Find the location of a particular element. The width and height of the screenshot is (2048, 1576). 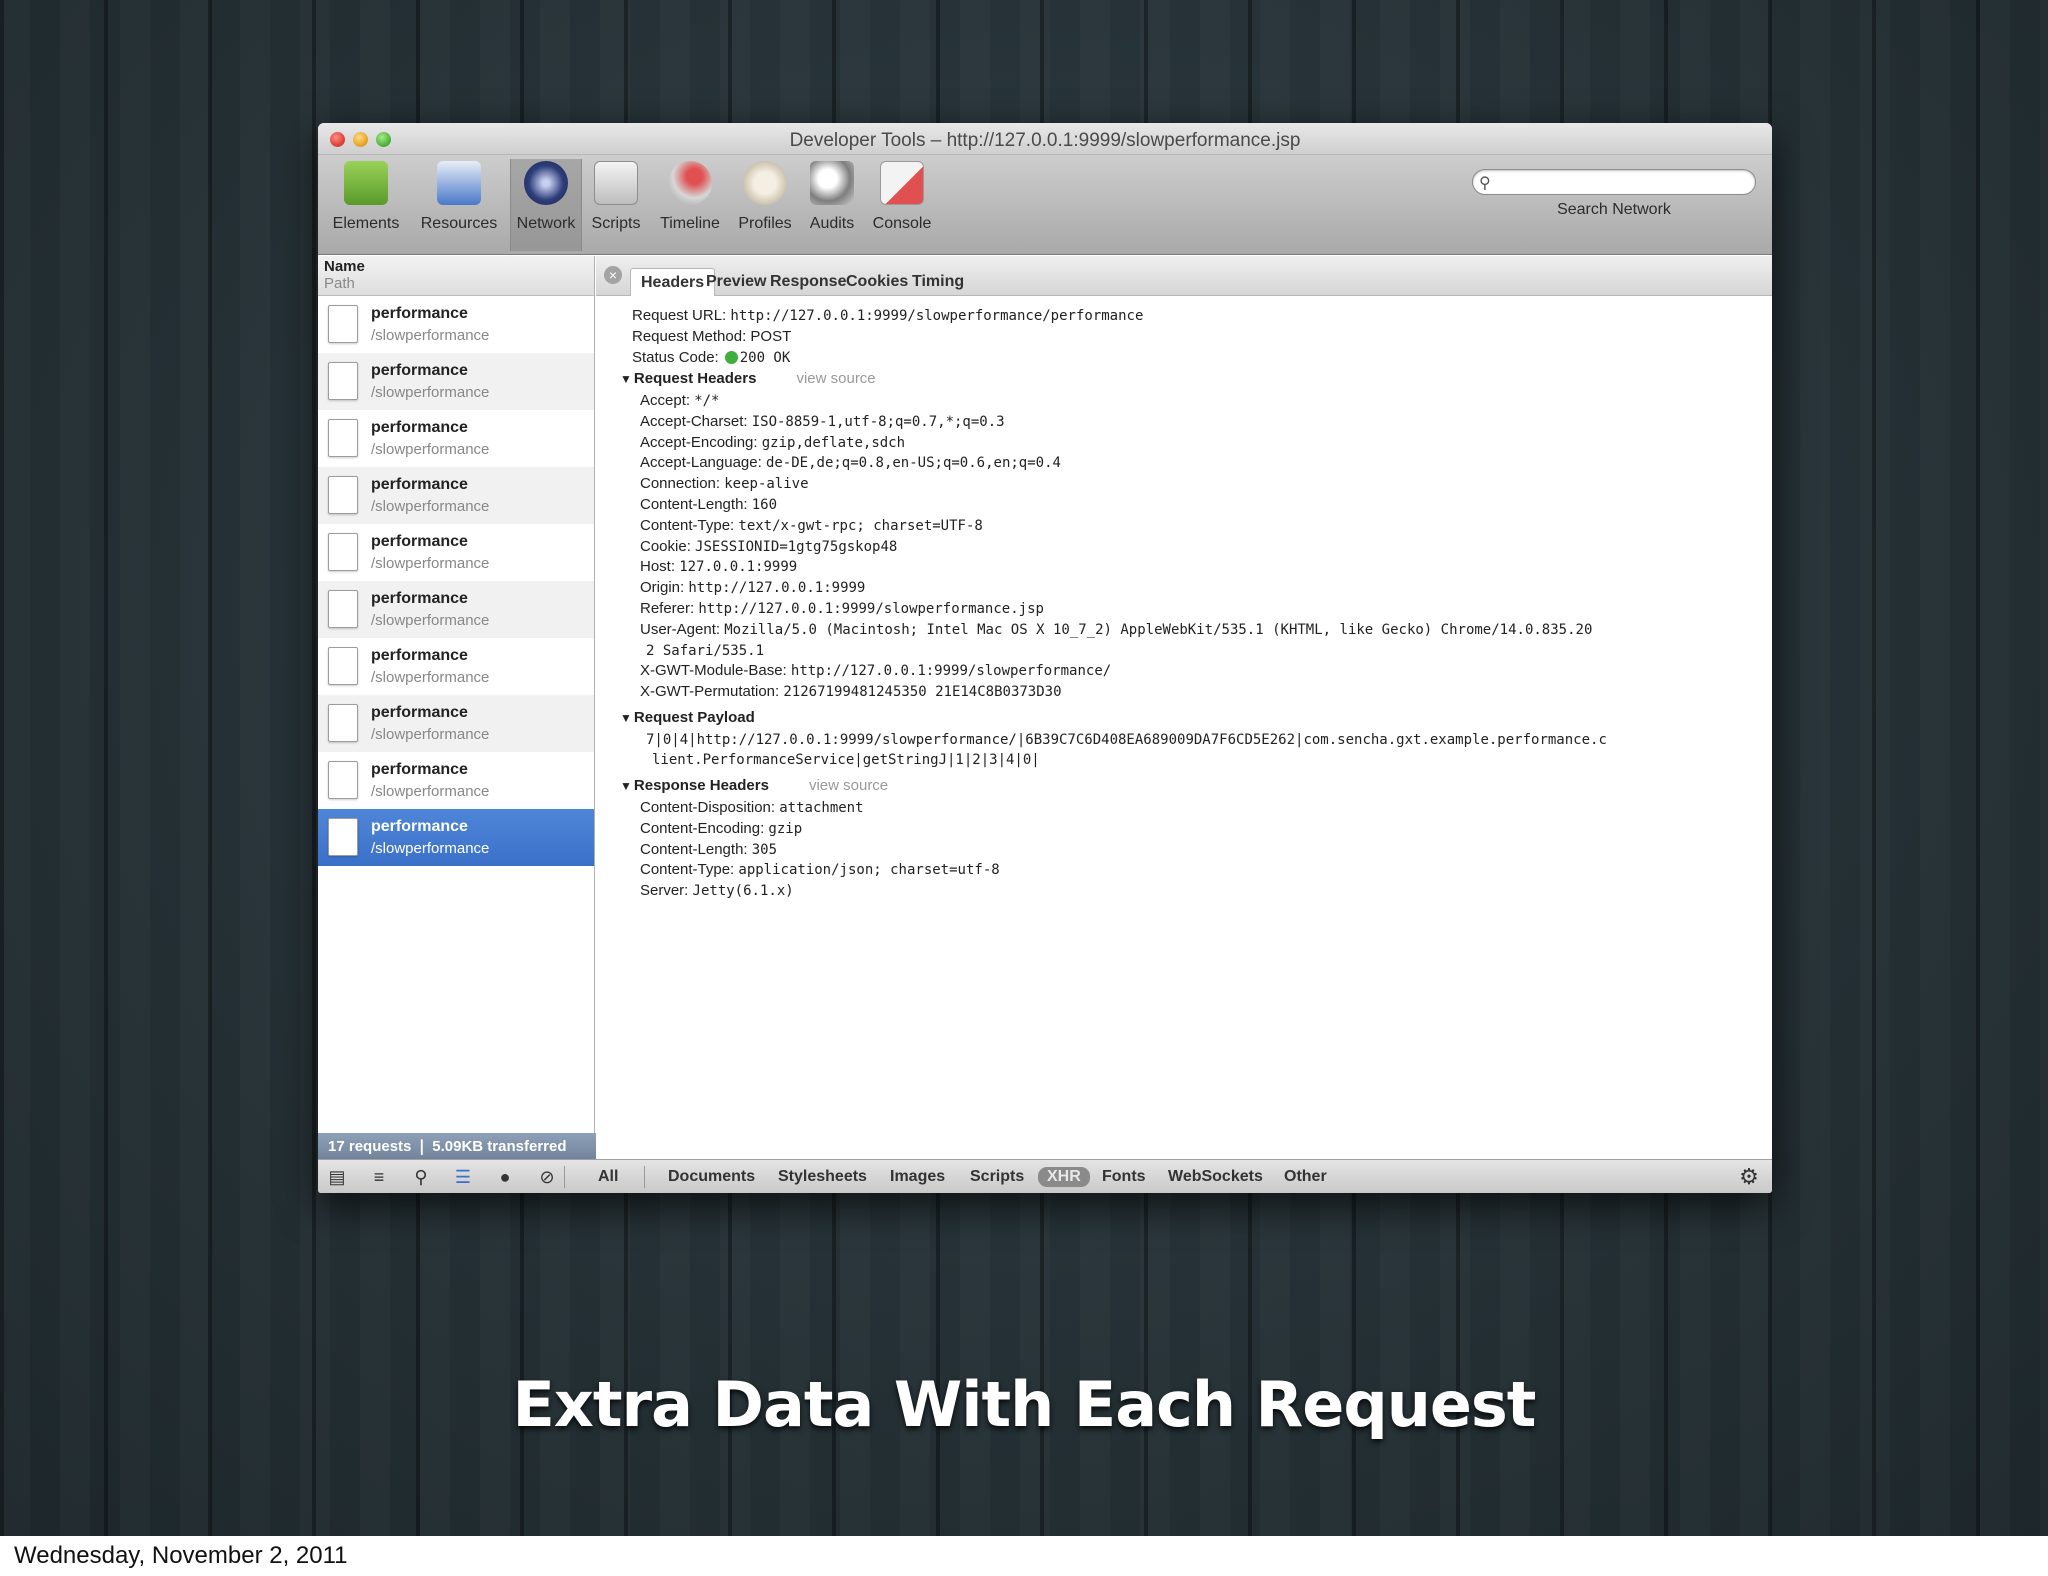

filter-stylesheets: Stylesheets is located at coordinates (822, 1177).